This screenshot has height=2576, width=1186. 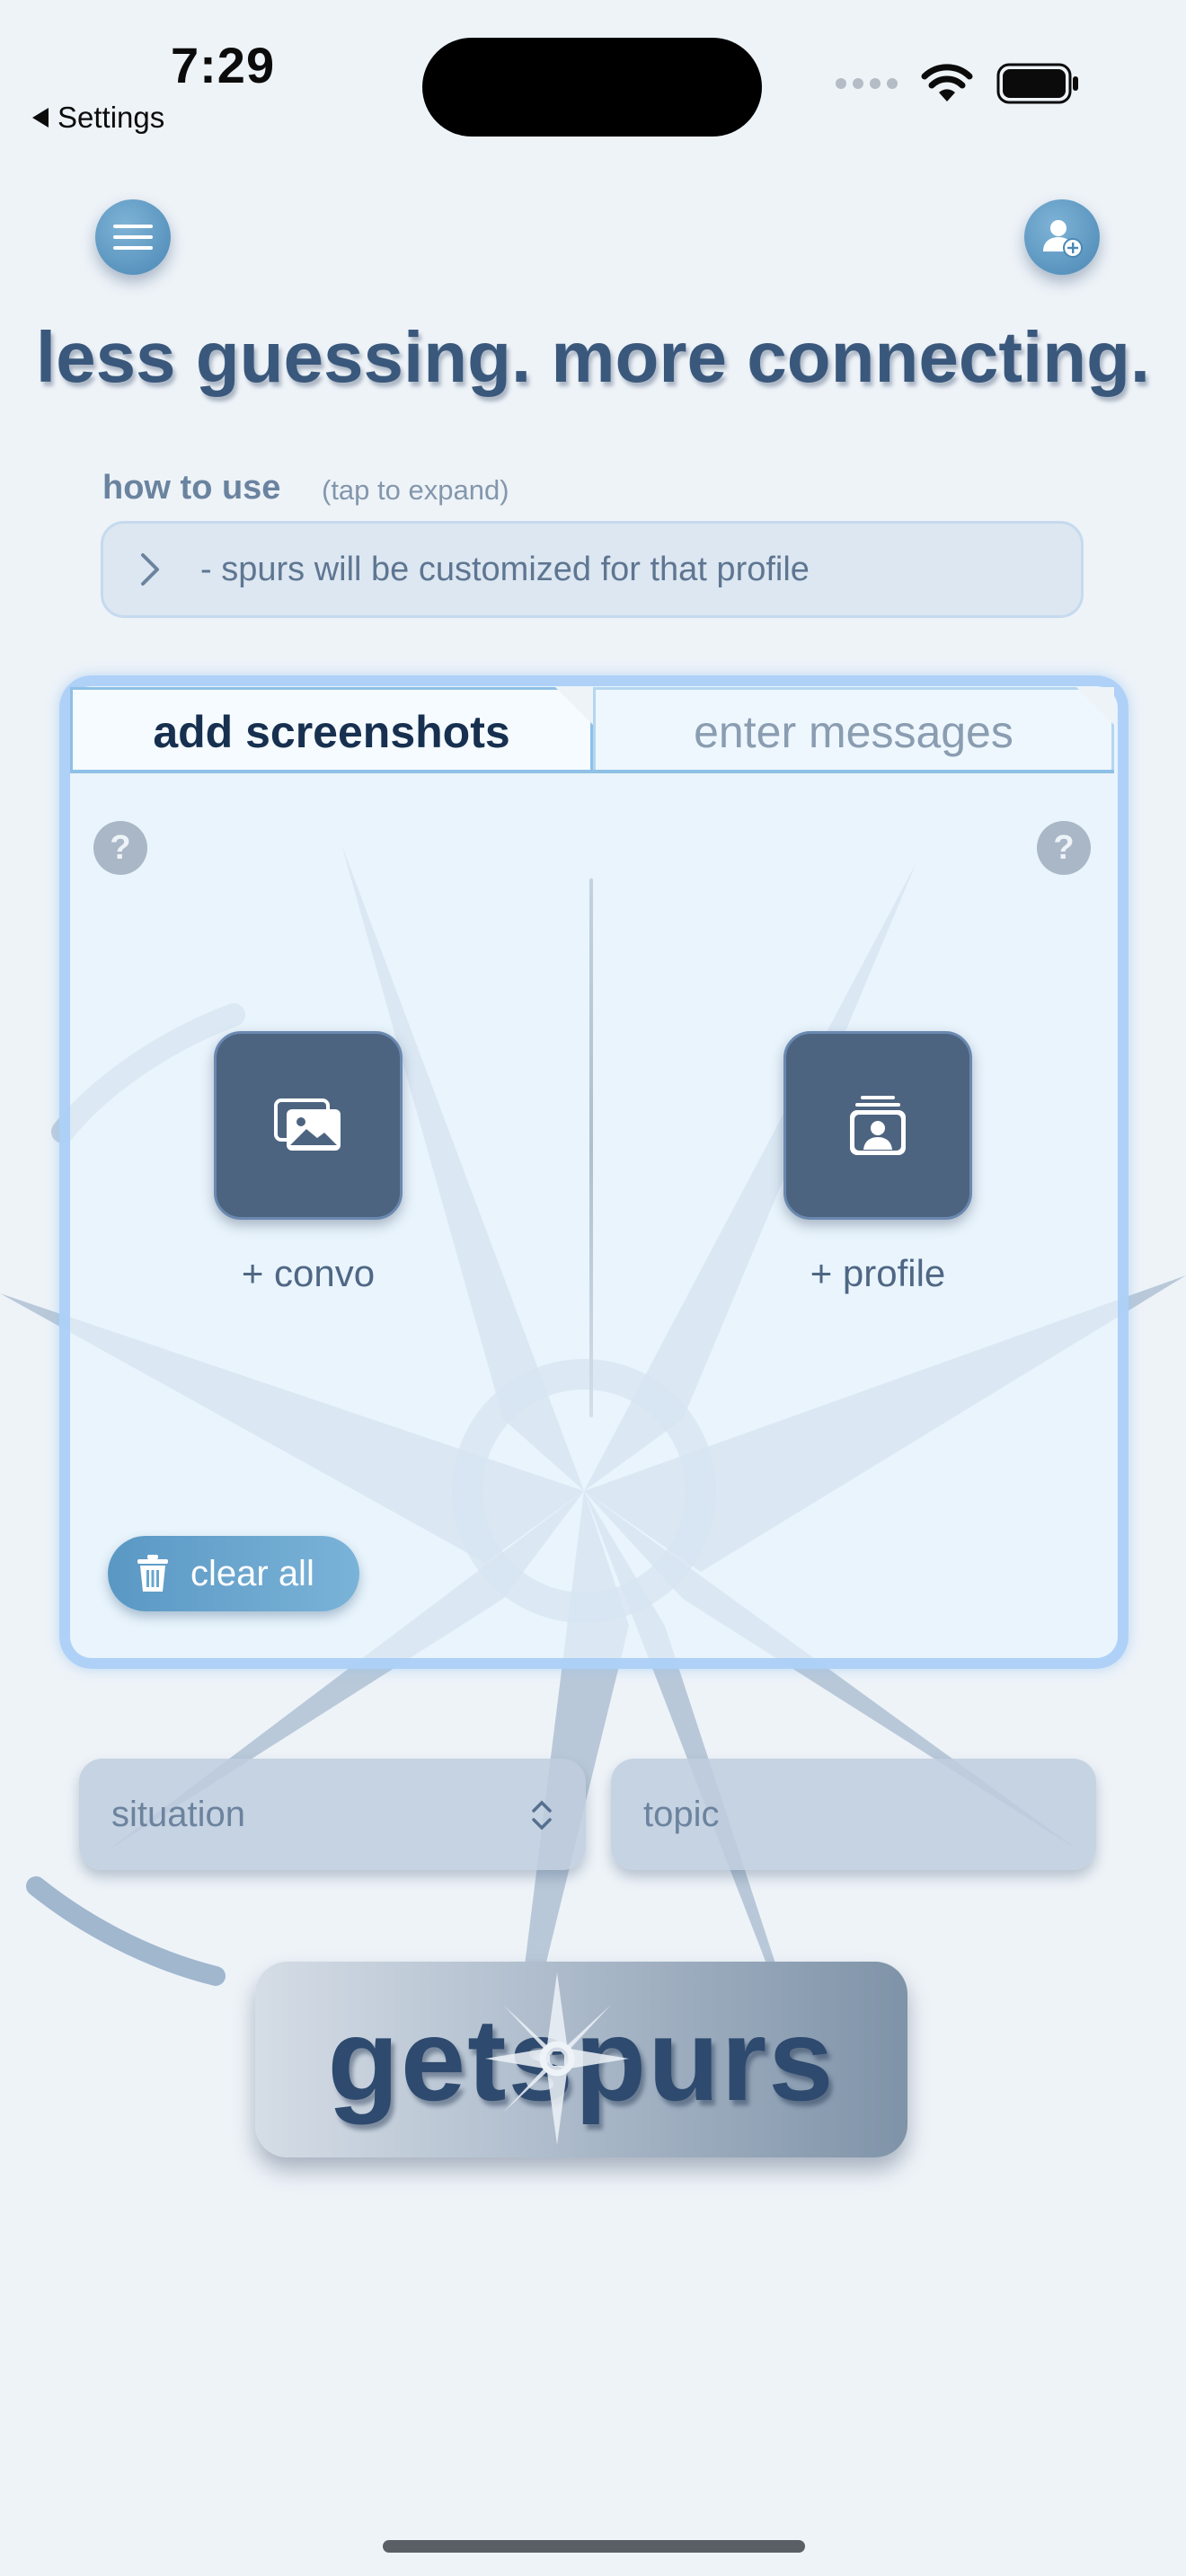 What do you see at coordinates (308, 1273) in the screenshot?
I see `add-convo-label: + convo` at bounding box center [308, 1273].